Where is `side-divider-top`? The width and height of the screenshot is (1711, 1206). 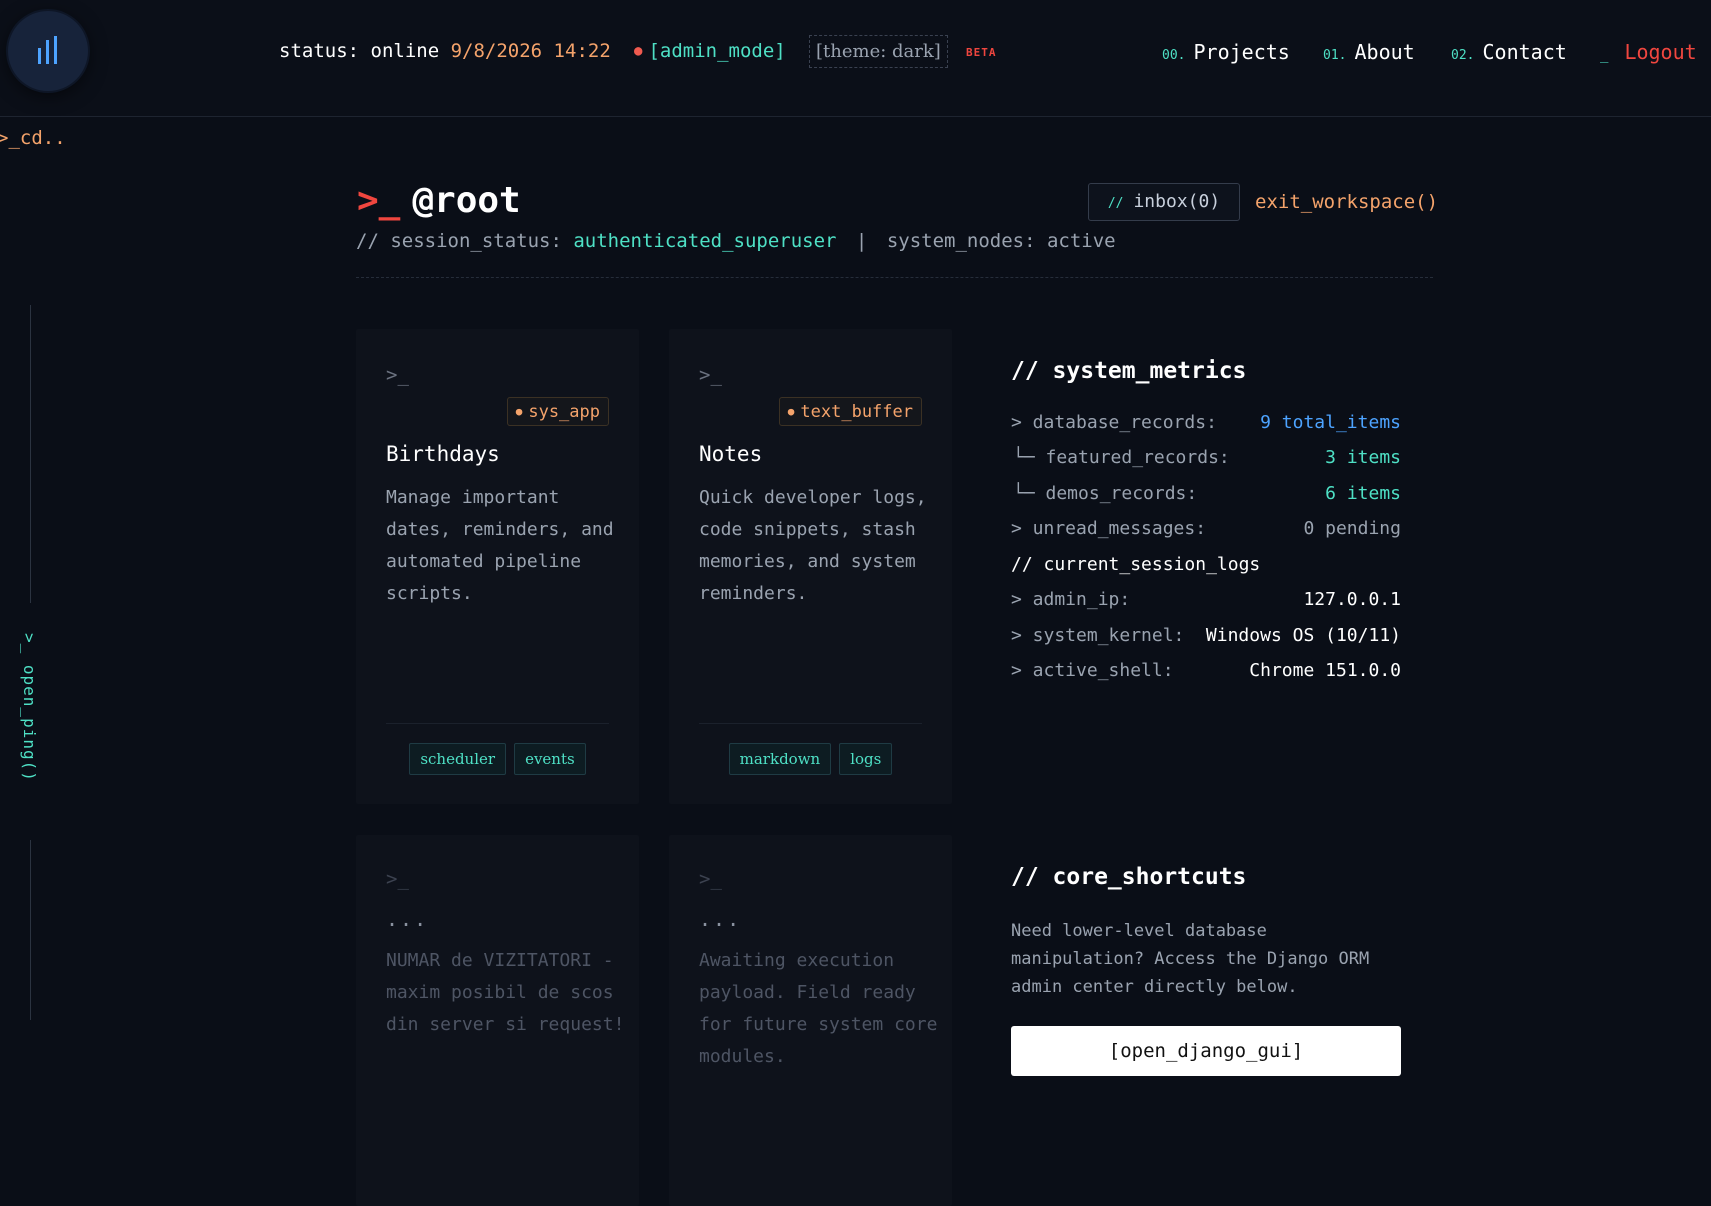 side-divider-top is located at coordinates (30, 454).